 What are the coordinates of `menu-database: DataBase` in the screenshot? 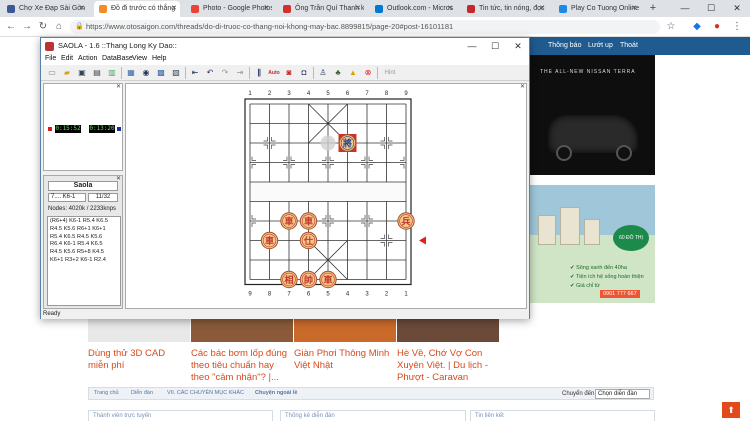 It's located at (117, 58).